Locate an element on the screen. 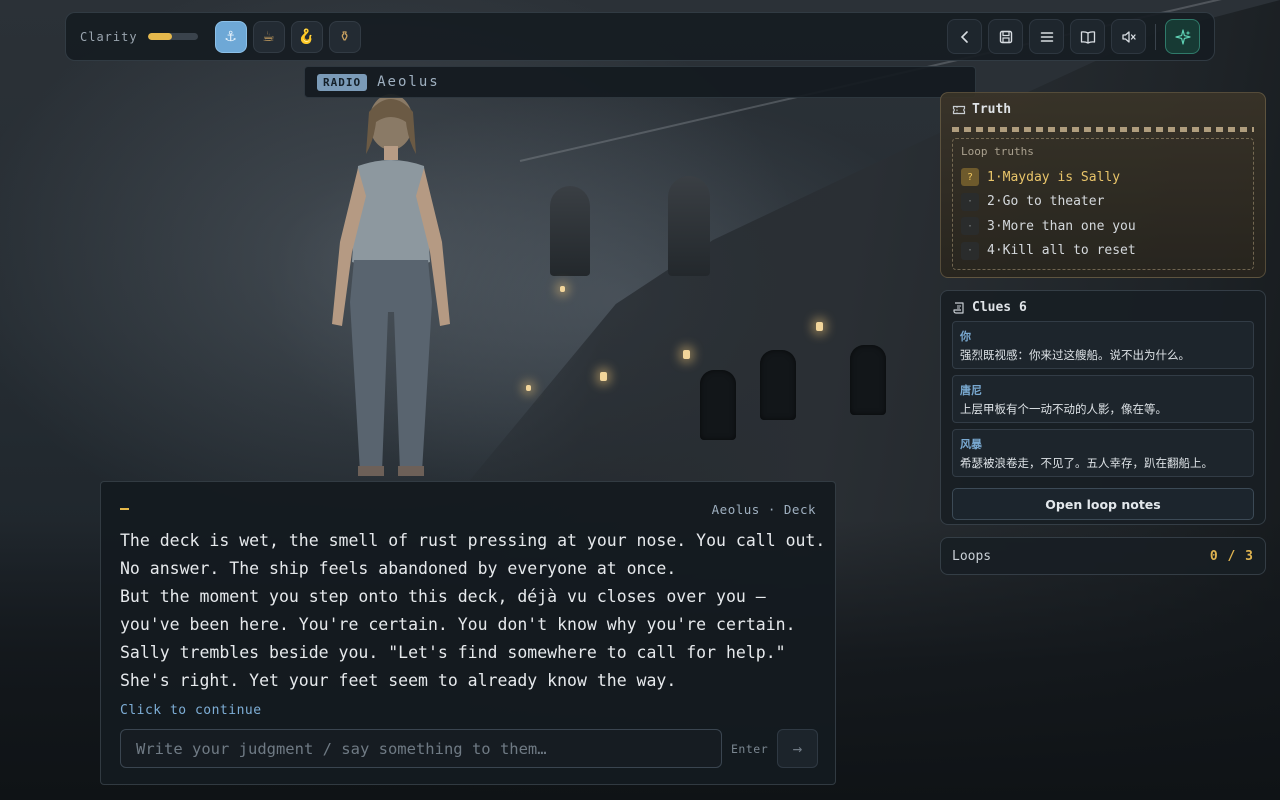  save-icon is located at coordinates (1005, 36).